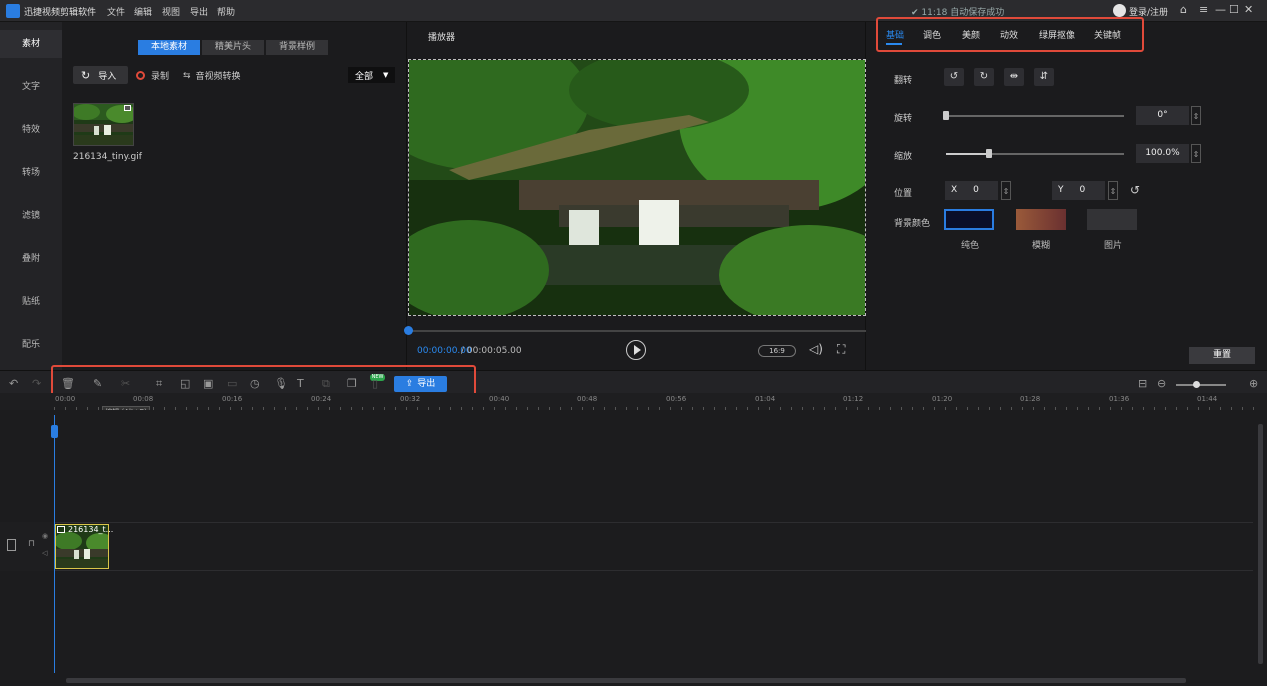 This screenshot has width=1267, height=686. Describe the element at coordinates (185, 383) in the screenshot. I see `mosaic-icon: ◱` at that location.